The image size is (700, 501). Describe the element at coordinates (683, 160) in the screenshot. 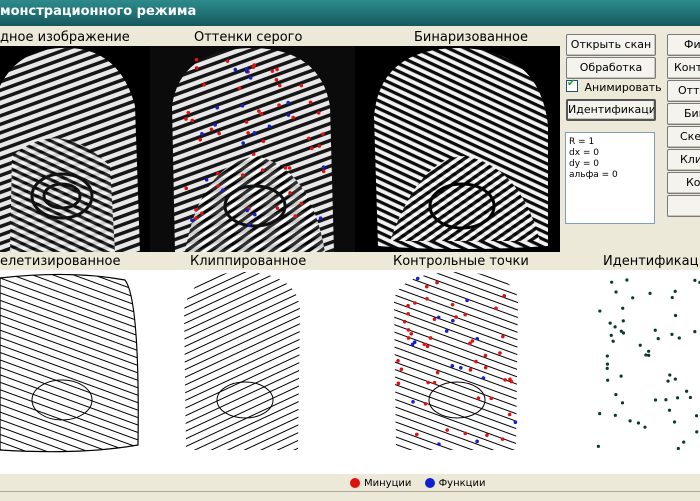

I see `clip-button: Клип` at that location.